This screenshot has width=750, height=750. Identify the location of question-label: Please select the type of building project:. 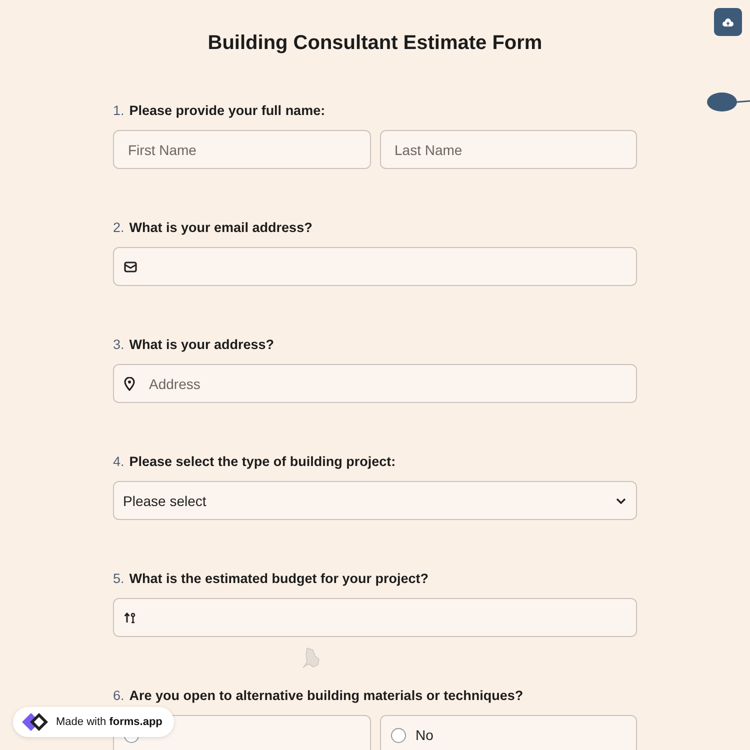
(262, 461).